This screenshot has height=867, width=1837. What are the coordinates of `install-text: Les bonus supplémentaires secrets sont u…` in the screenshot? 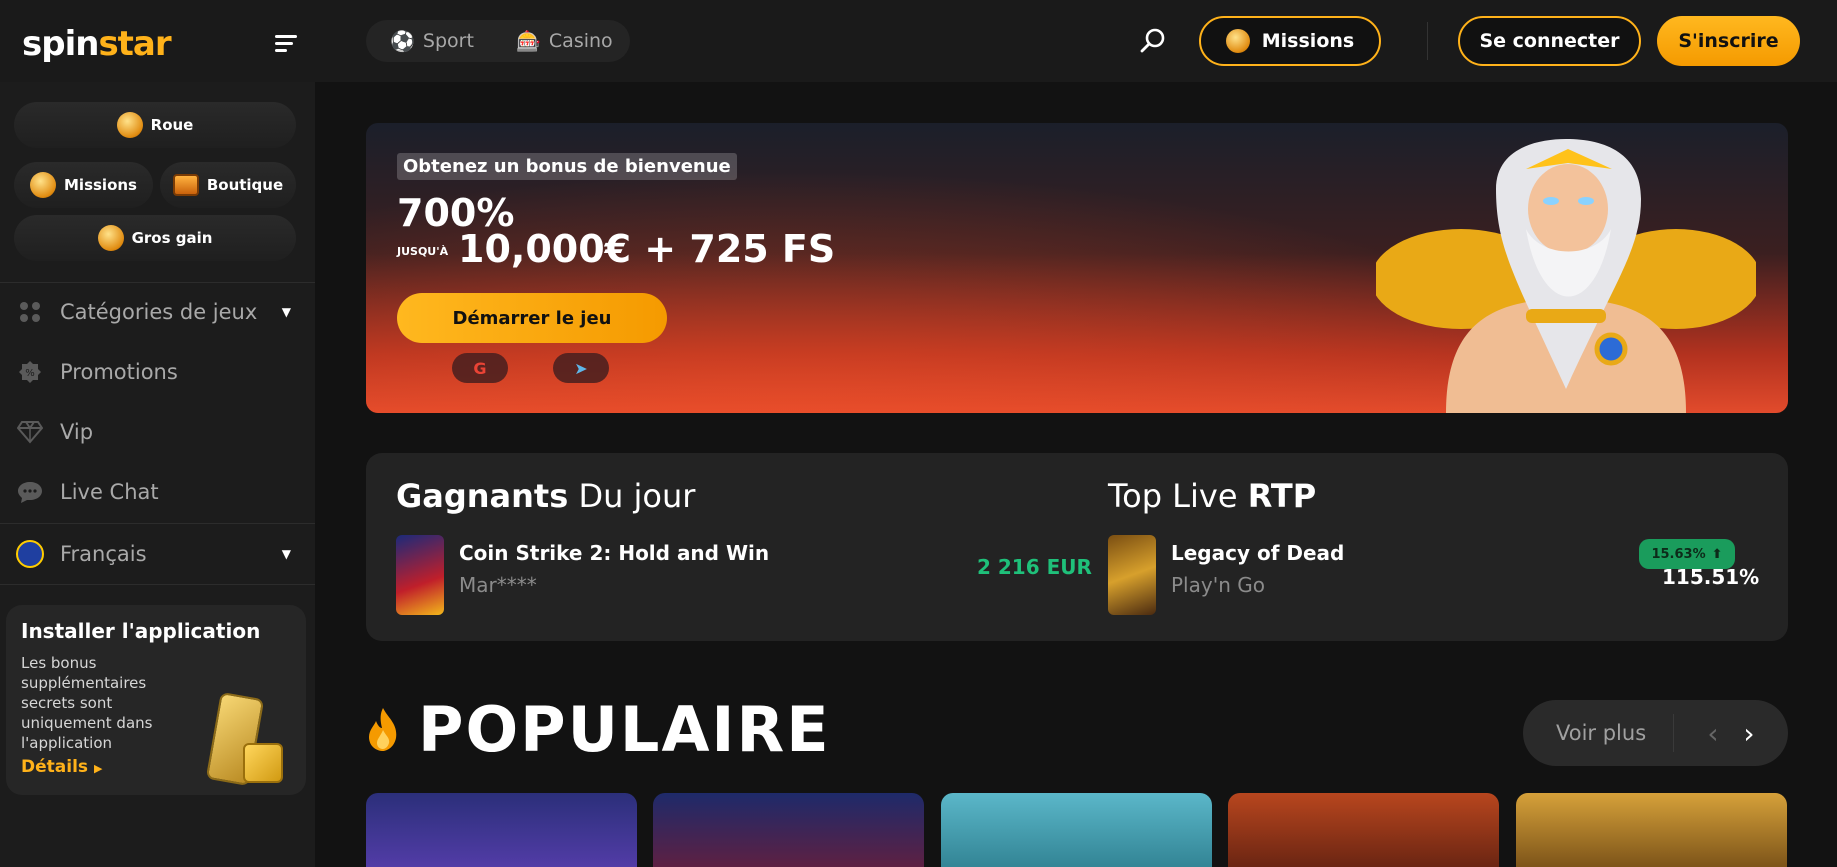 It's located at (87, 703).